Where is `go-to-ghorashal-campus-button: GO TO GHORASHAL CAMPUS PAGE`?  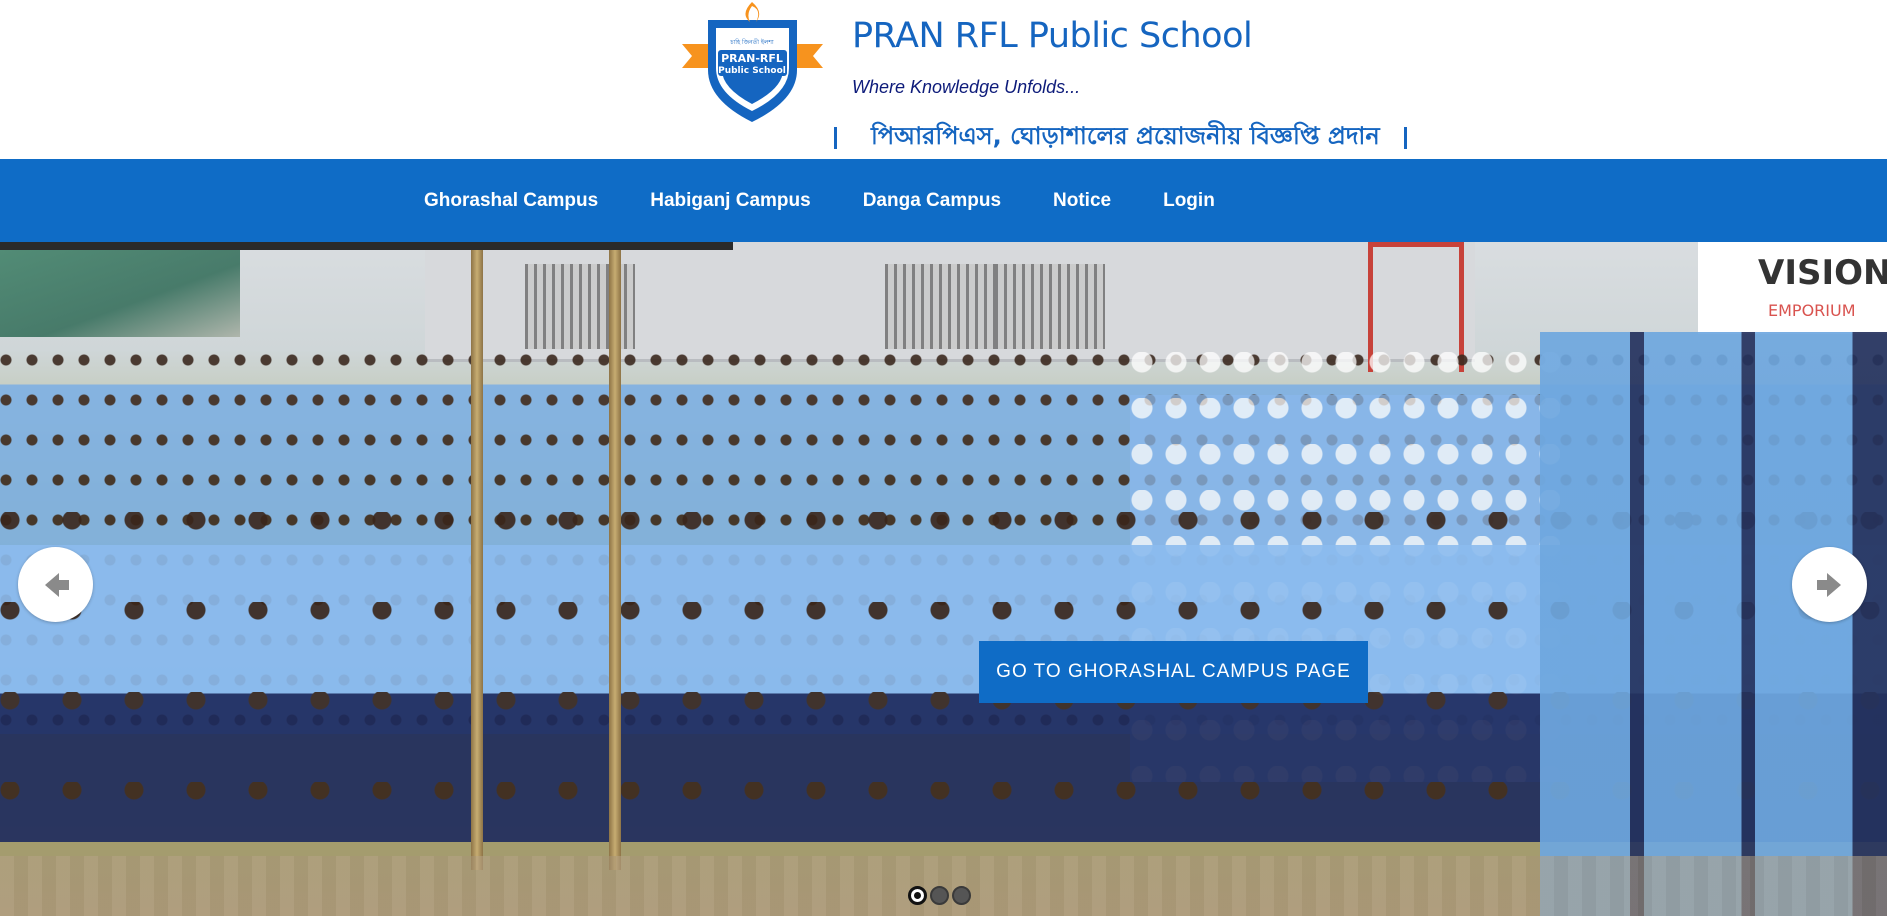
go-to-ghorashal-campus-button: GO TO GHORASHAL CAMPUS PAGE is located at coordinates (1173, 672).